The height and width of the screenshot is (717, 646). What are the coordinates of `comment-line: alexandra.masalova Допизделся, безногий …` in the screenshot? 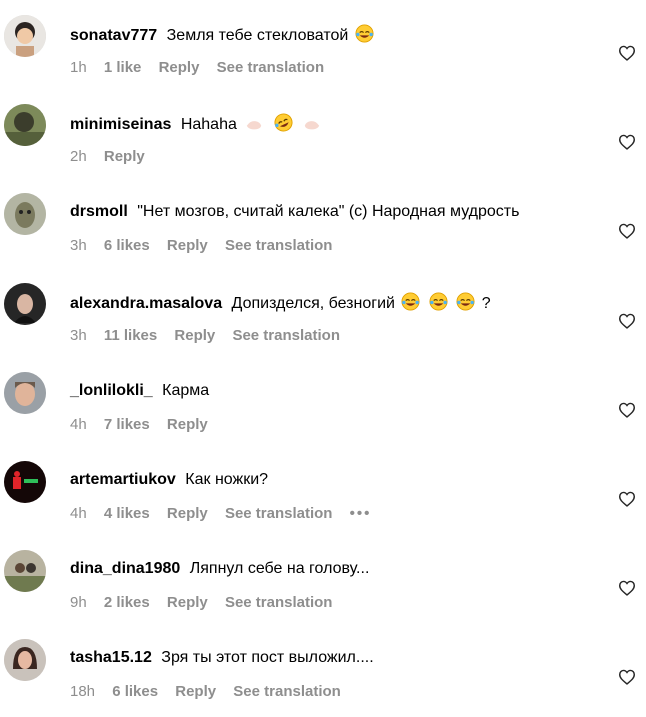 It's located at (280, 303).